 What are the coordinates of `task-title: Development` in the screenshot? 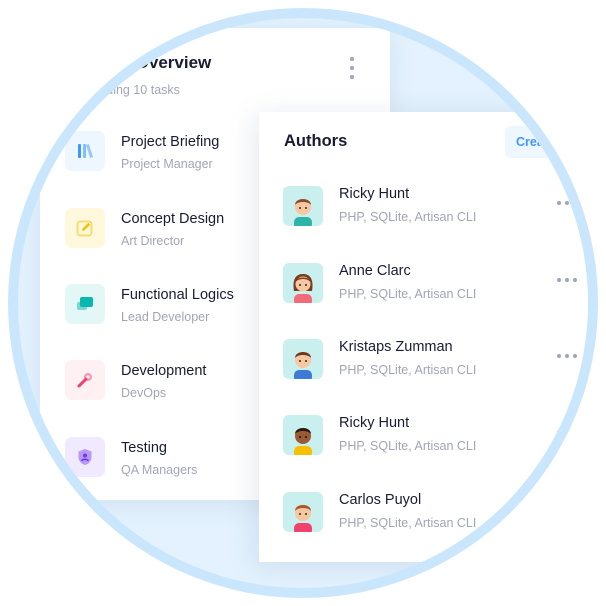 It's located at (164, 371).